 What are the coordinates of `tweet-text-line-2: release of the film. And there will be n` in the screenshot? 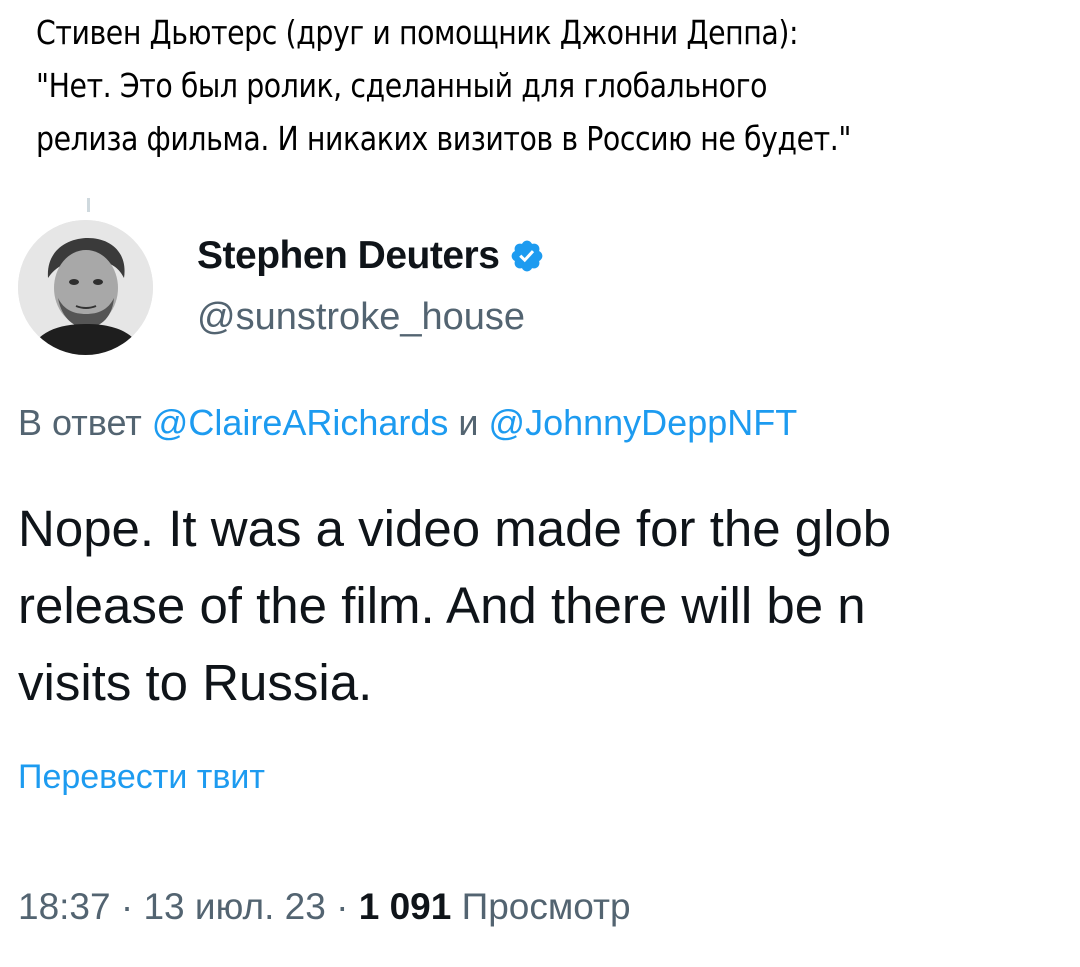 It's located at (442, 605).